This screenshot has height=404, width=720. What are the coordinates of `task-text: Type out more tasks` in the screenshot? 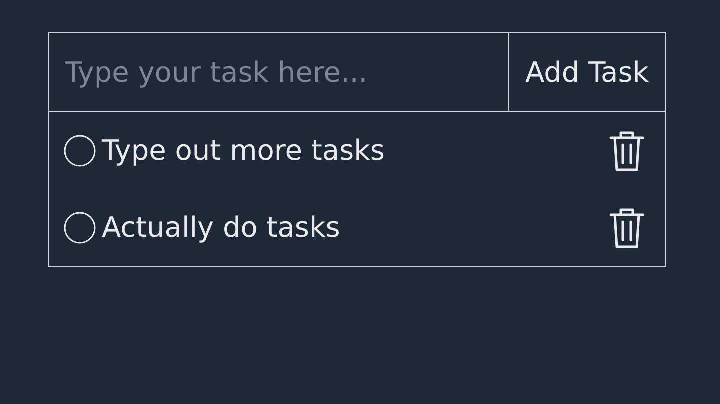 It's located at (244, 150).